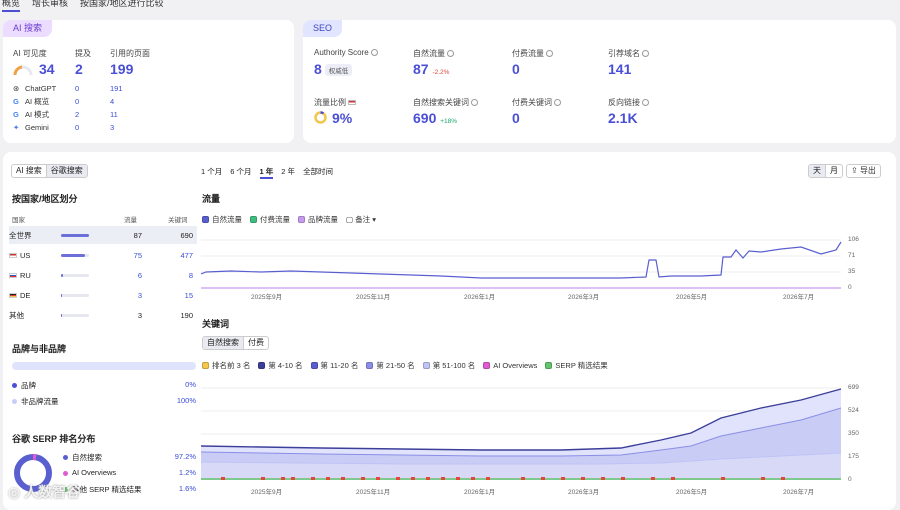  What do you see at coordinates (104, 385) in the screenshot?
I see `brand-row: 品牌 0%` at bounding box center [104, 385].